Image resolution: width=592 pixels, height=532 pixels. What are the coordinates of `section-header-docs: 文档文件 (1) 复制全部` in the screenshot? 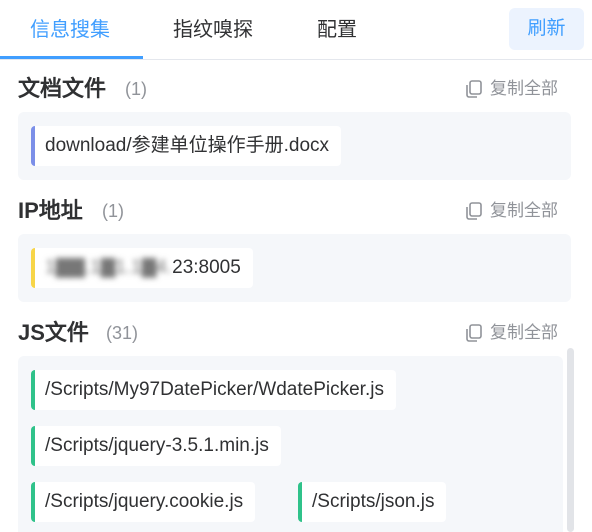 It's located at (294, 89).